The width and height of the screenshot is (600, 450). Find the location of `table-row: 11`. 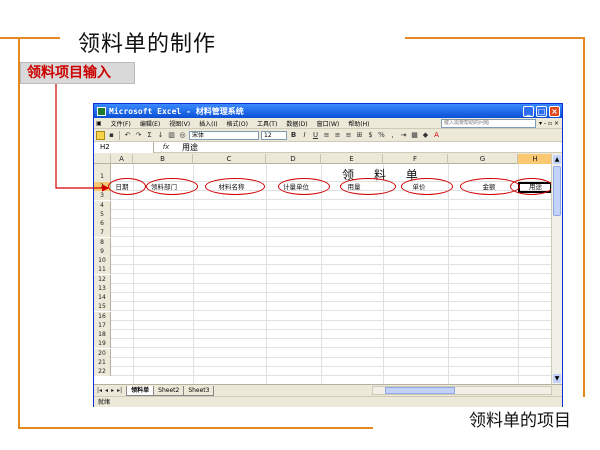

table-row: 11 is located at coordinates (323, 270).